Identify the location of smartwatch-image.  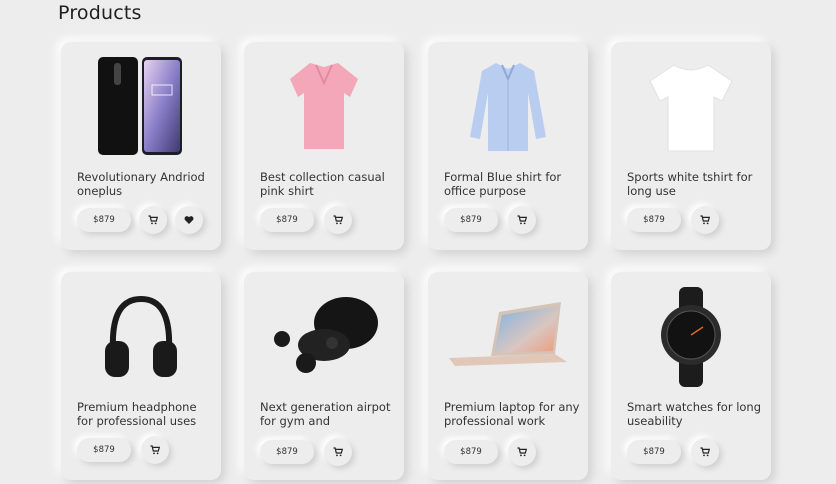
(691, 337).